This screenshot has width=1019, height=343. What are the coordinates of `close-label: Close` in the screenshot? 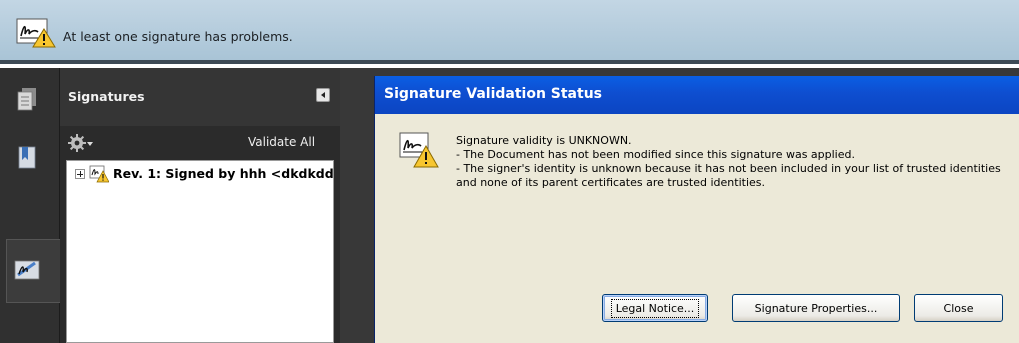 It's located at (958, 308).